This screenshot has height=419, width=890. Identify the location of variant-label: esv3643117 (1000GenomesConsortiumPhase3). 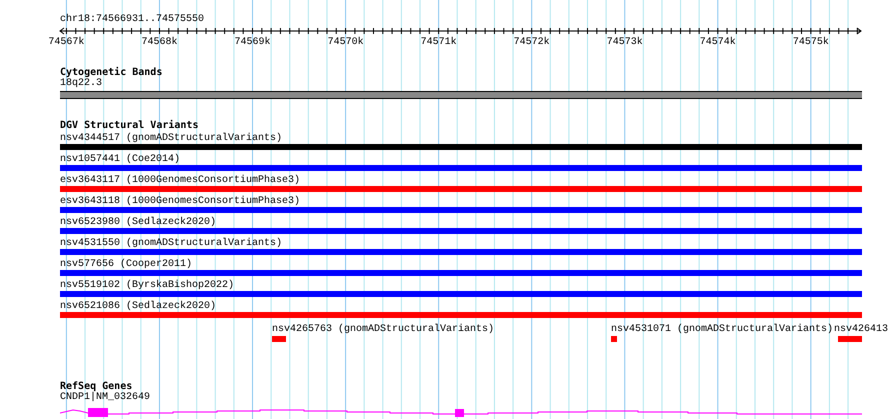
(181, 180).